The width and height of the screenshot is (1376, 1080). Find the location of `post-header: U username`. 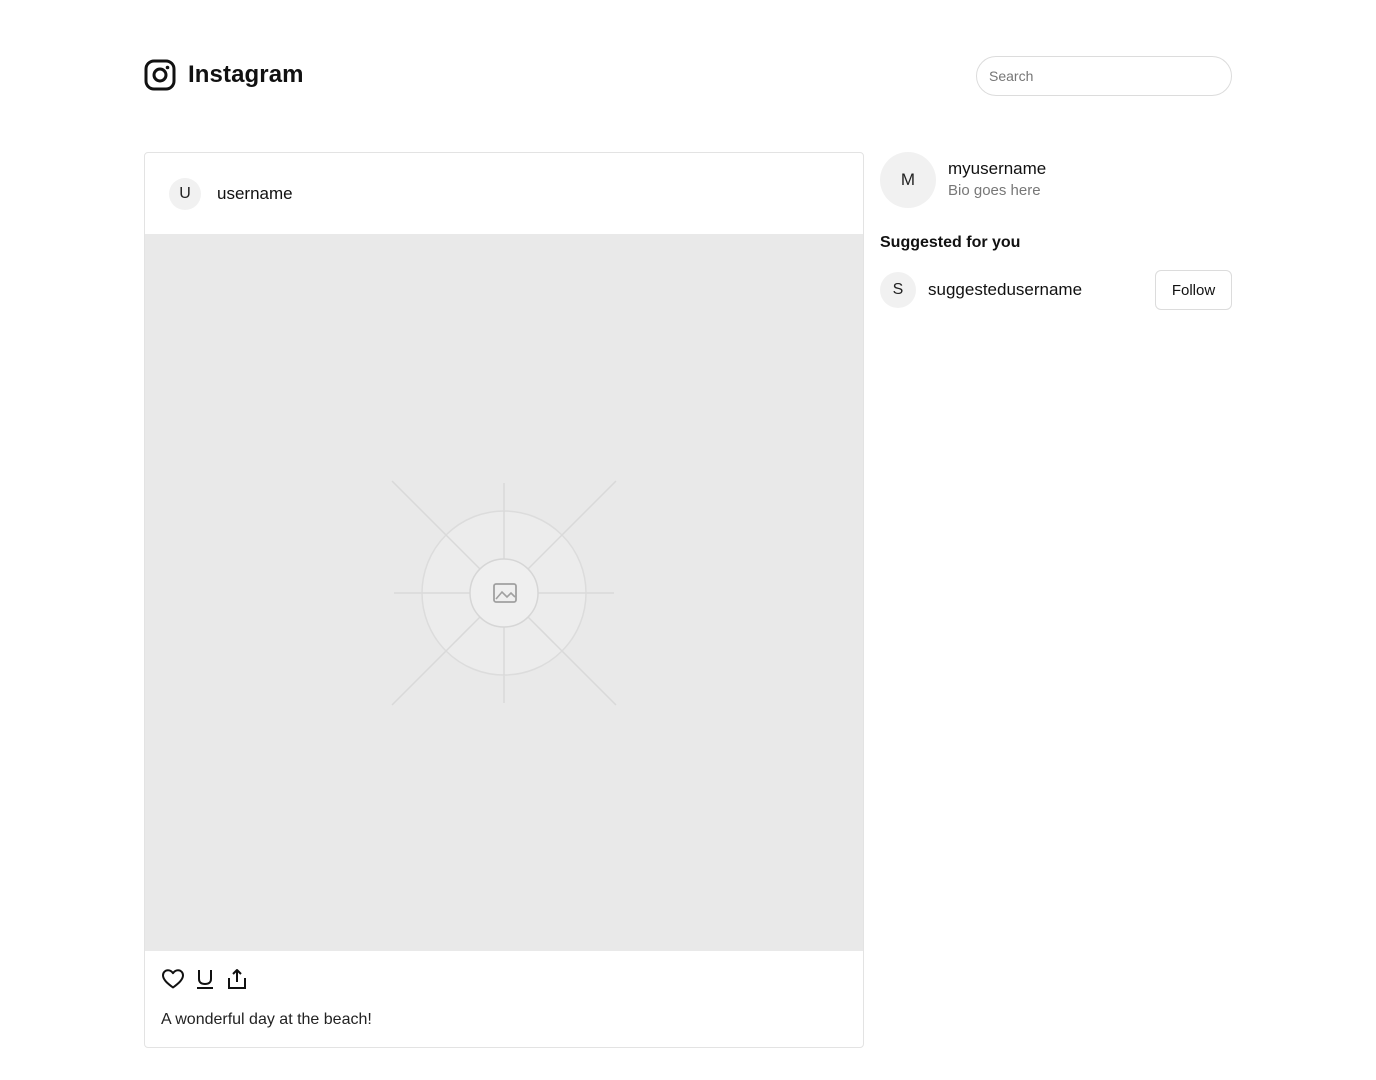

post-header: U username is located at coordinates (504, 193).